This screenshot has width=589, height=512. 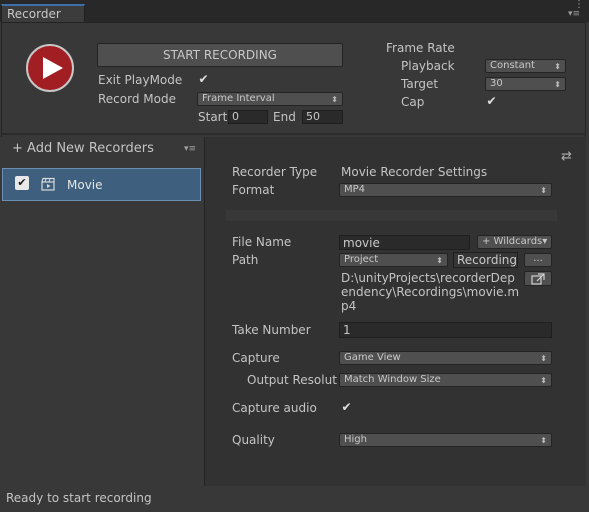 What do you see at coordinates (43, 13) in the screenshot?
I see `window-tab: Recorder` at bounding box center [43, 13].